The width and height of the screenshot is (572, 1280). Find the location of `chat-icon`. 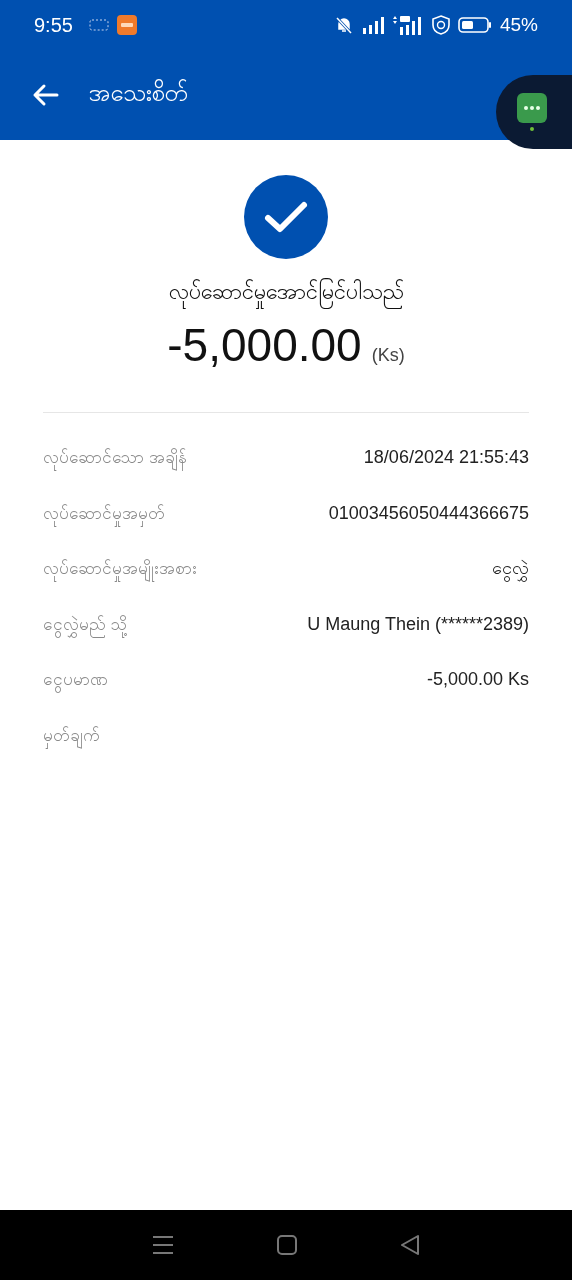

chat-icon is located at coordinates (533, 112).